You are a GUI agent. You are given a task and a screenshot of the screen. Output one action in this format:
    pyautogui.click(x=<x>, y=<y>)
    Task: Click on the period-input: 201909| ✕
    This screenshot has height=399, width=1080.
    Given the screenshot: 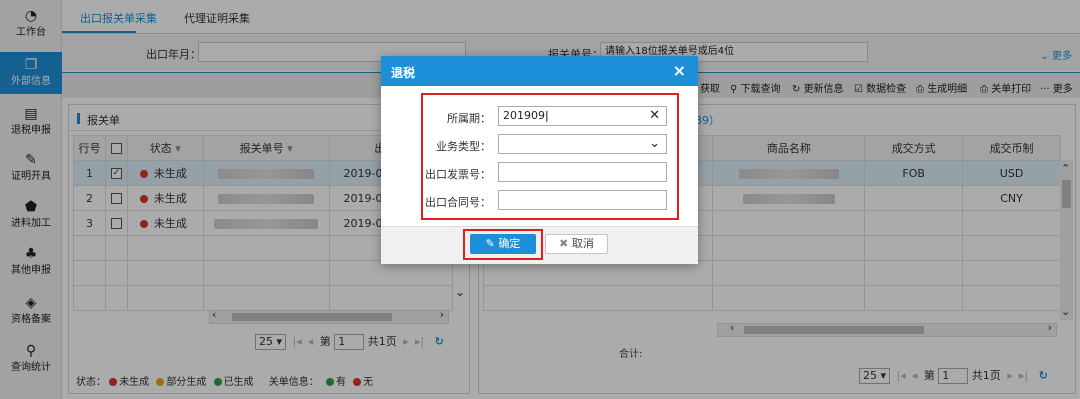 What is the action you would take?
    pyautogui.click(x=582, y=116)
    